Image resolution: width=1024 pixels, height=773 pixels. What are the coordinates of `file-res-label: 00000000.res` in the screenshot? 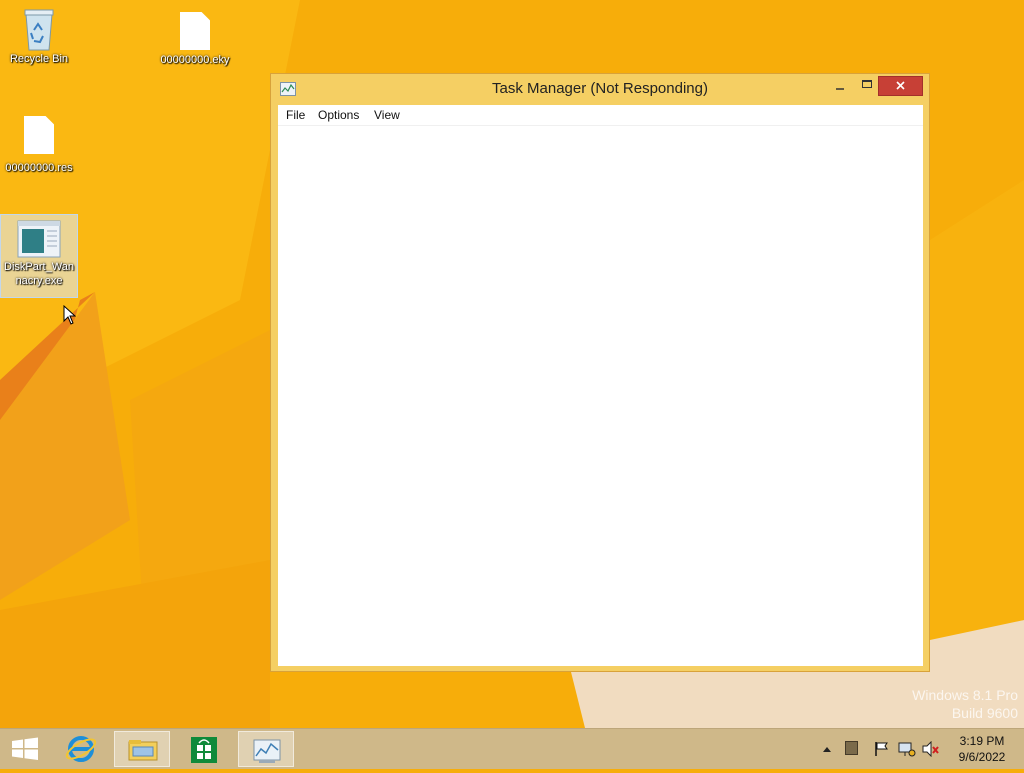 It's located at (39, 168).